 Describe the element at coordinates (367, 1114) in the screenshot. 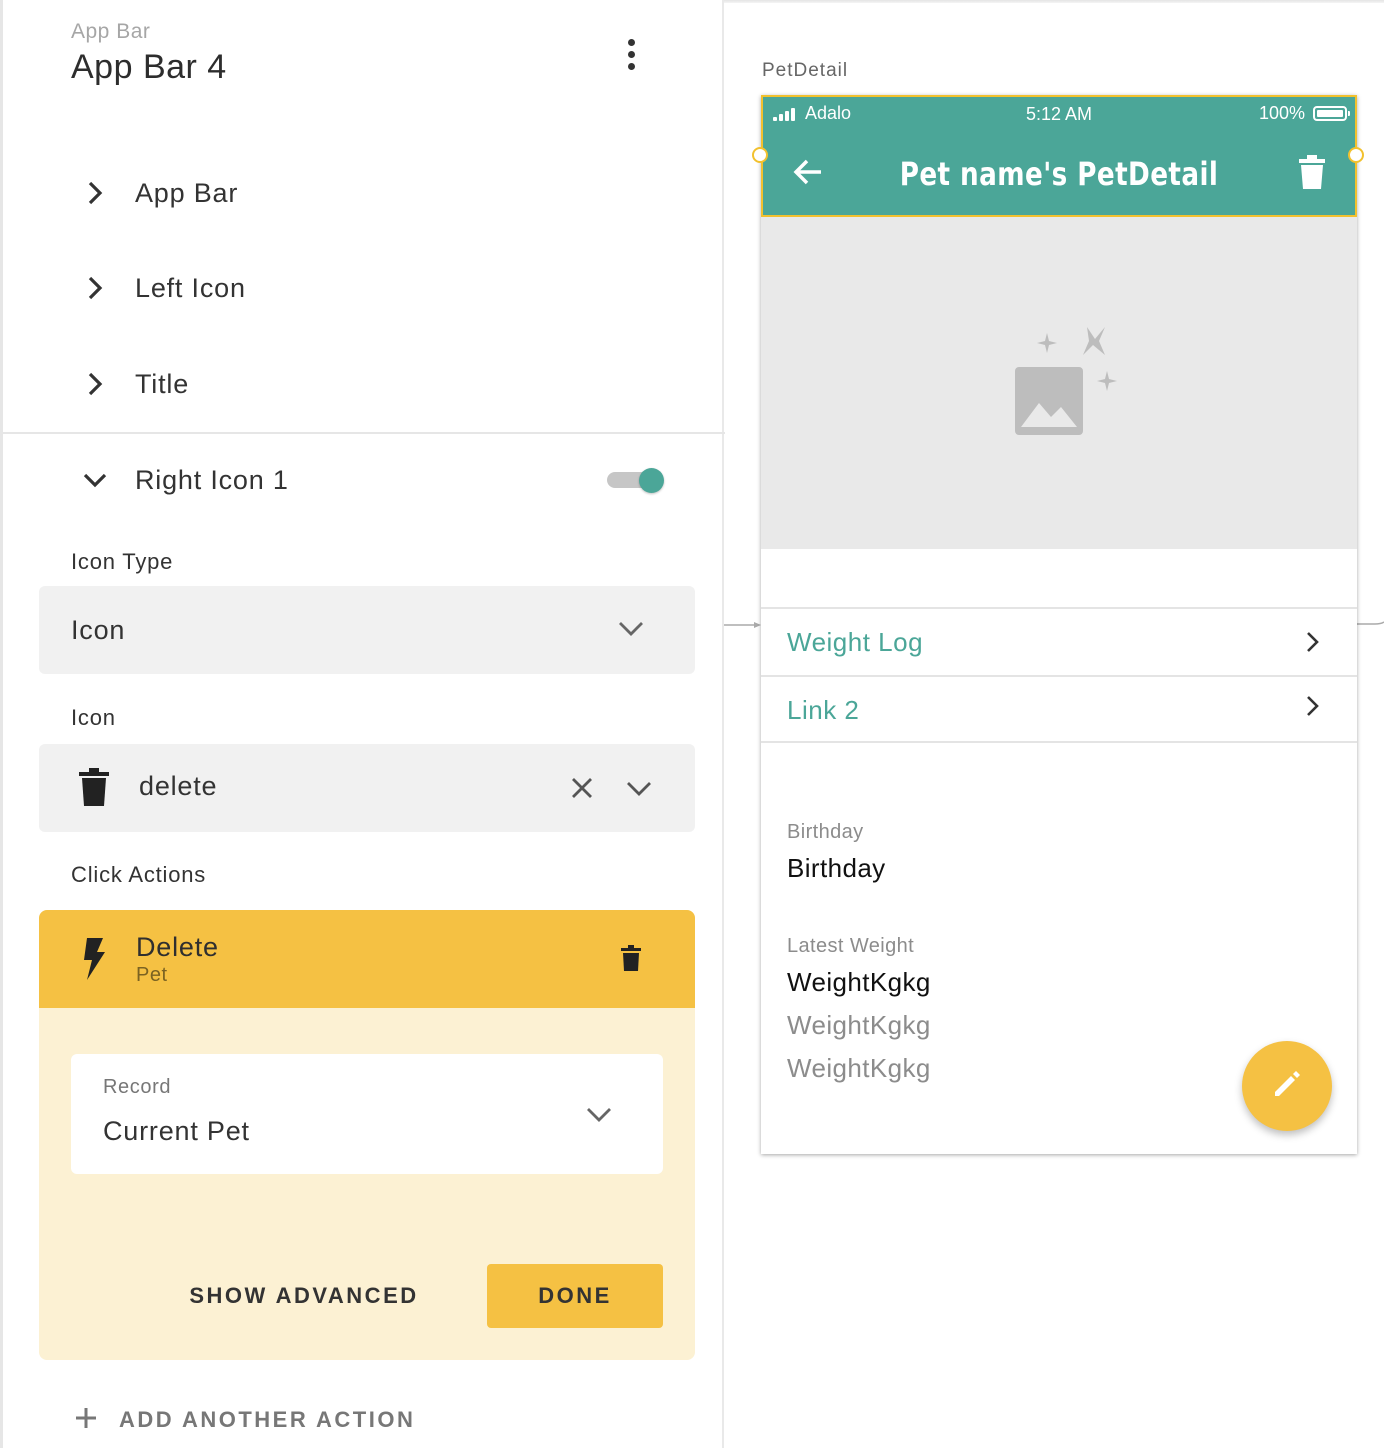

I see `record-select: Record Current Pet` at that location.